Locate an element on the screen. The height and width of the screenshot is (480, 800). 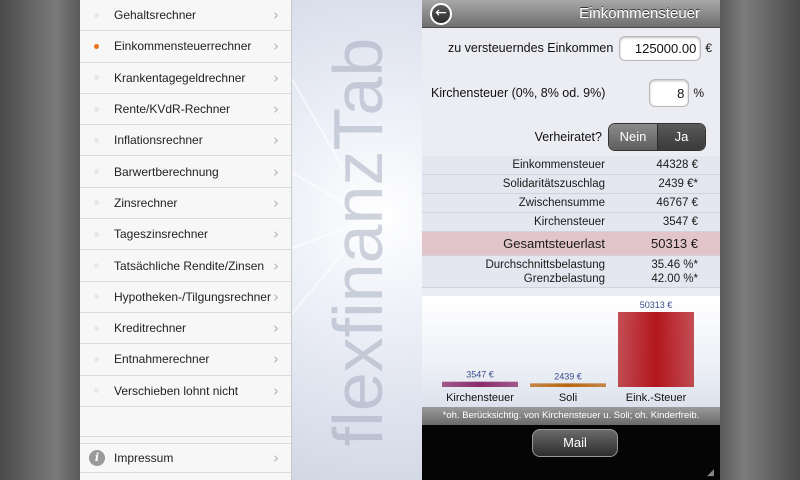
result-row: Kirchensteuer 3547 € is located at coordinates (571, 222).